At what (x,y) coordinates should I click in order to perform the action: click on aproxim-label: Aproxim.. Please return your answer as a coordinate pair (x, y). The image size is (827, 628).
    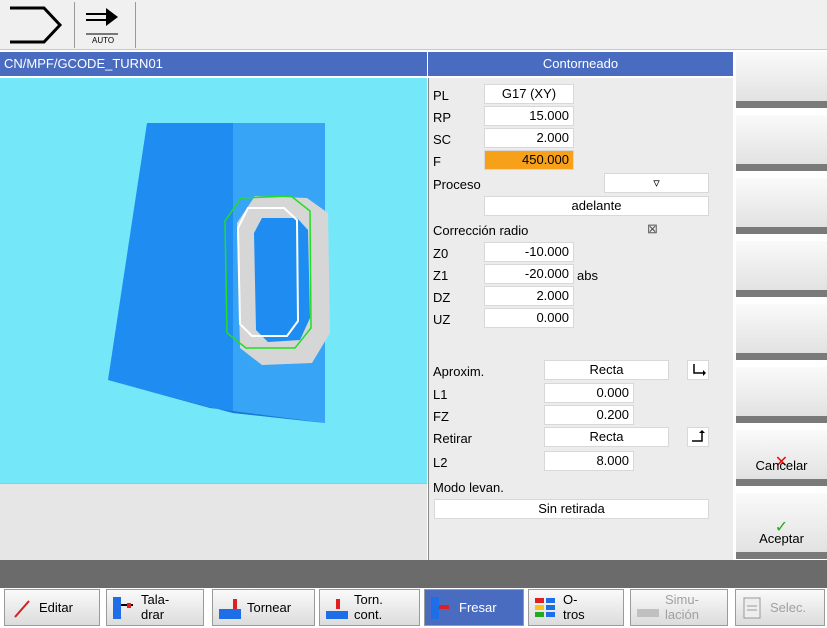
    Looking at the image, I should click on (459, 371).